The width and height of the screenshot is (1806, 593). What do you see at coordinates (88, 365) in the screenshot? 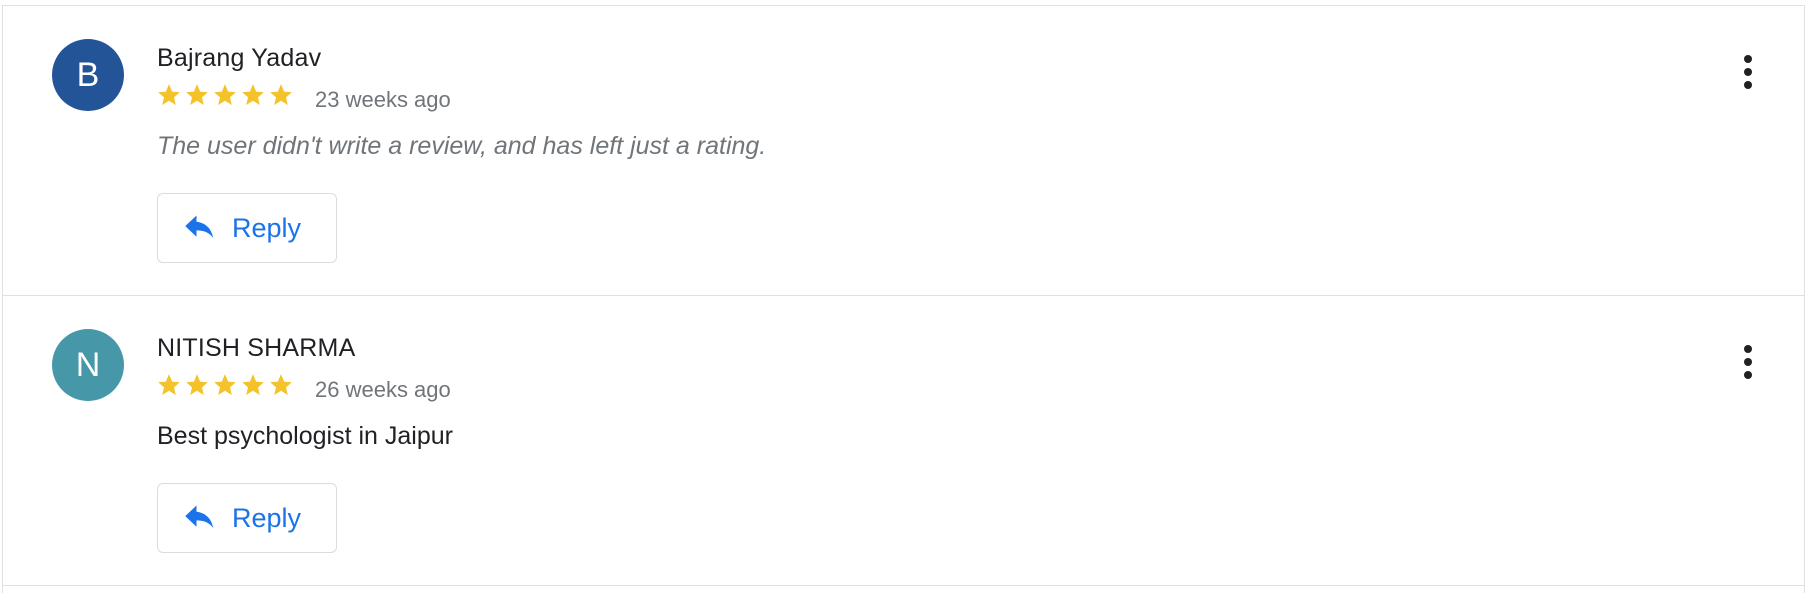
I see `avatar: N` at bounding box center [88, 365].